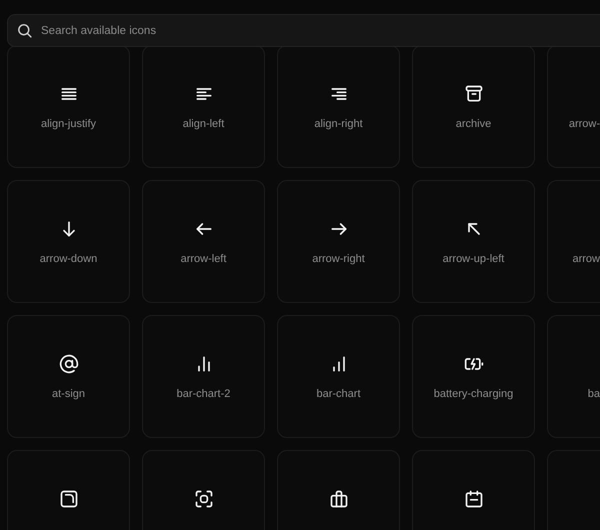 This screenshot has height=530, width=600. I want to click on icon-label: arrow-left, so click(203, 259).